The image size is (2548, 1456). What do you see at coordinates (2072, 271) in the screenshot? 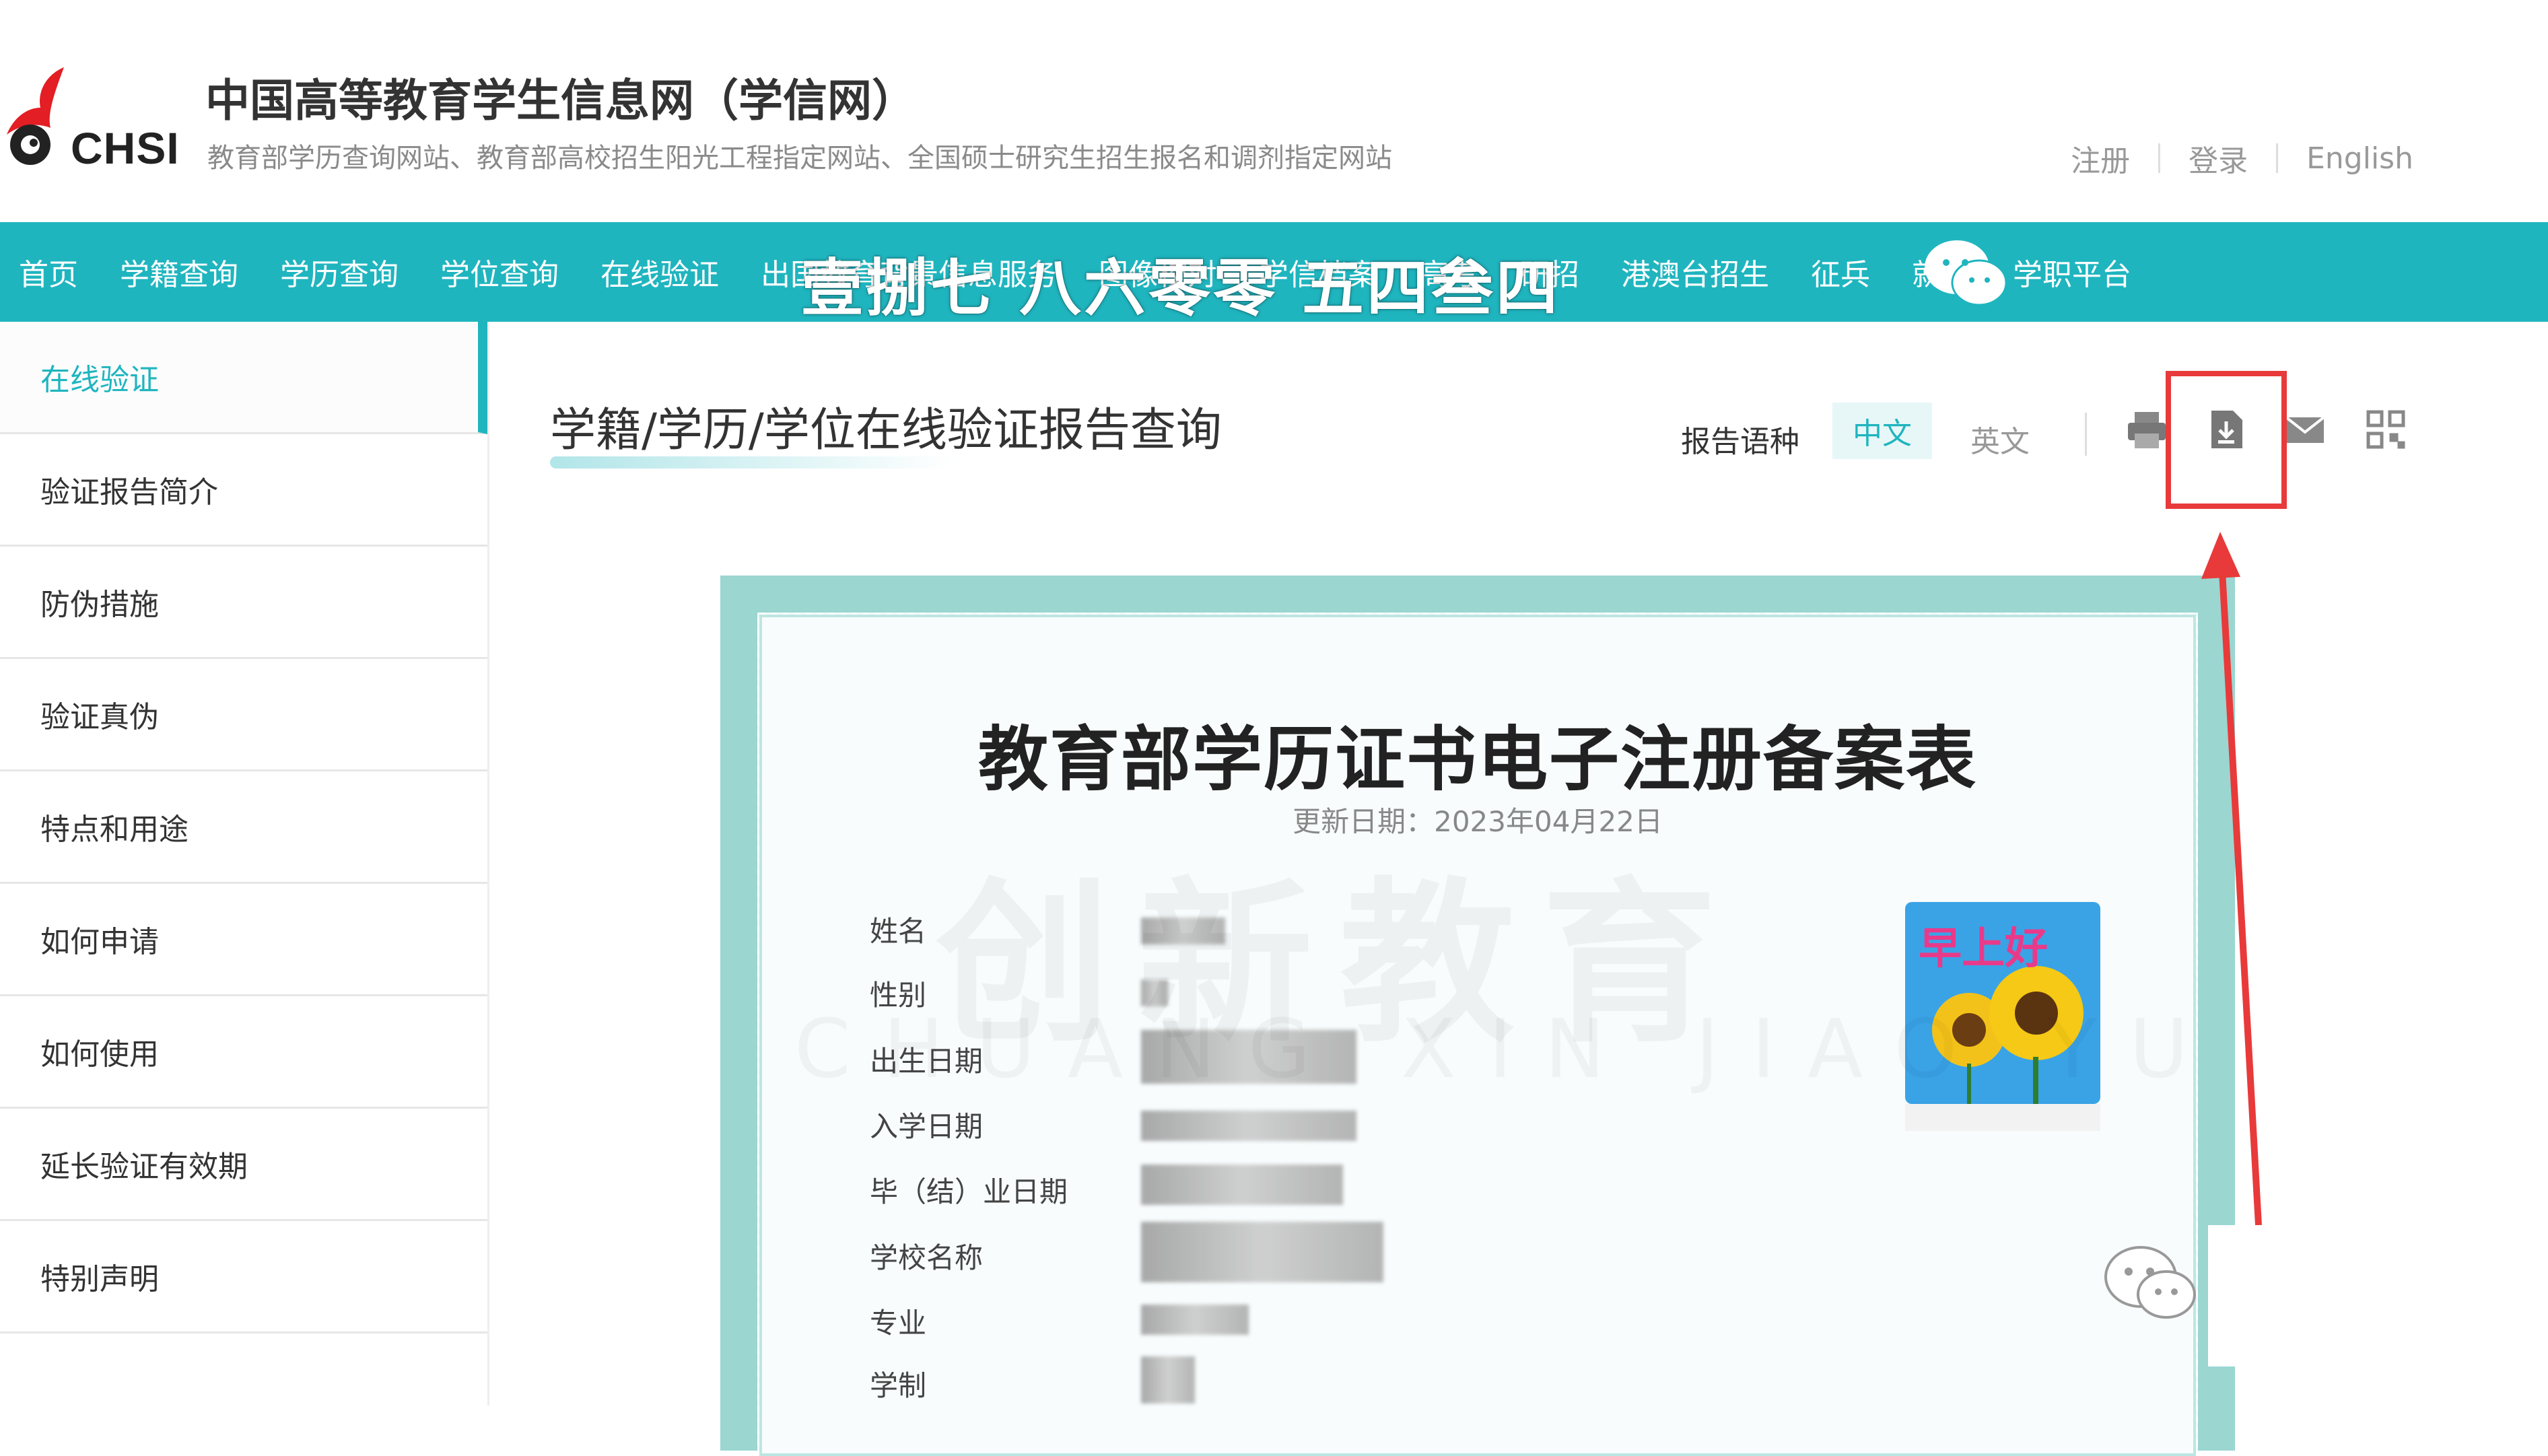
I see `nav-item-xuezhi: 学职平台` at bounding box center [2072, 271].